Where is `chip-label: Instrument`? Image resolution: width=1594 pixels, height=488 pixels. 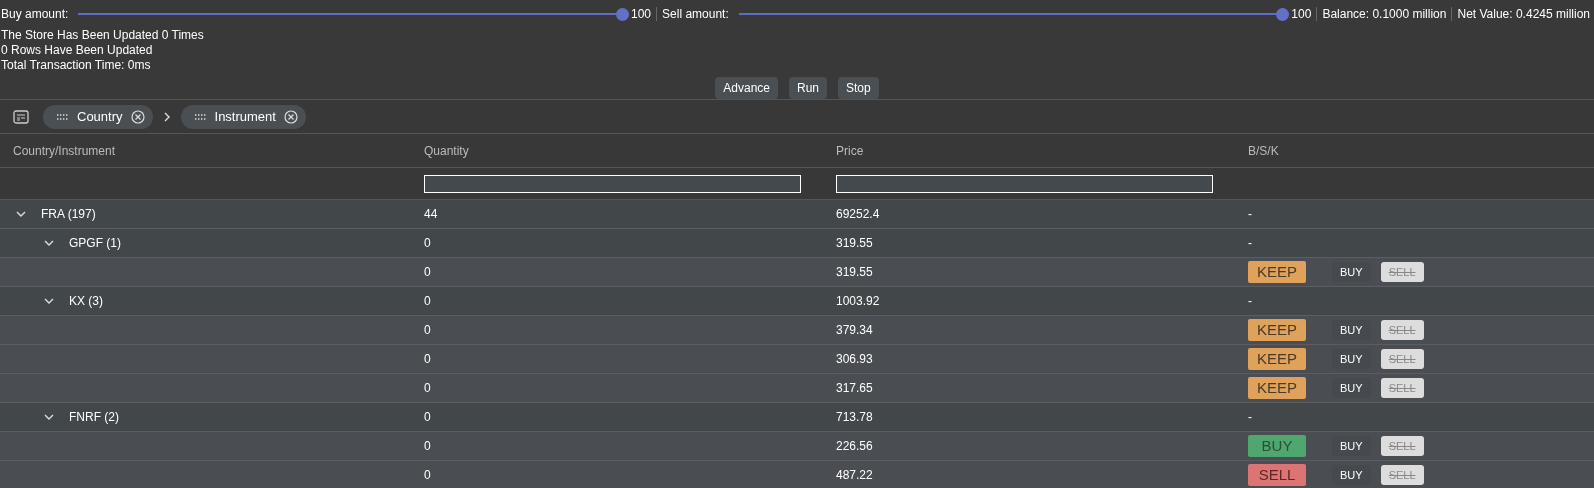
chip-label: Instrument is located at coordinates (245, 116).